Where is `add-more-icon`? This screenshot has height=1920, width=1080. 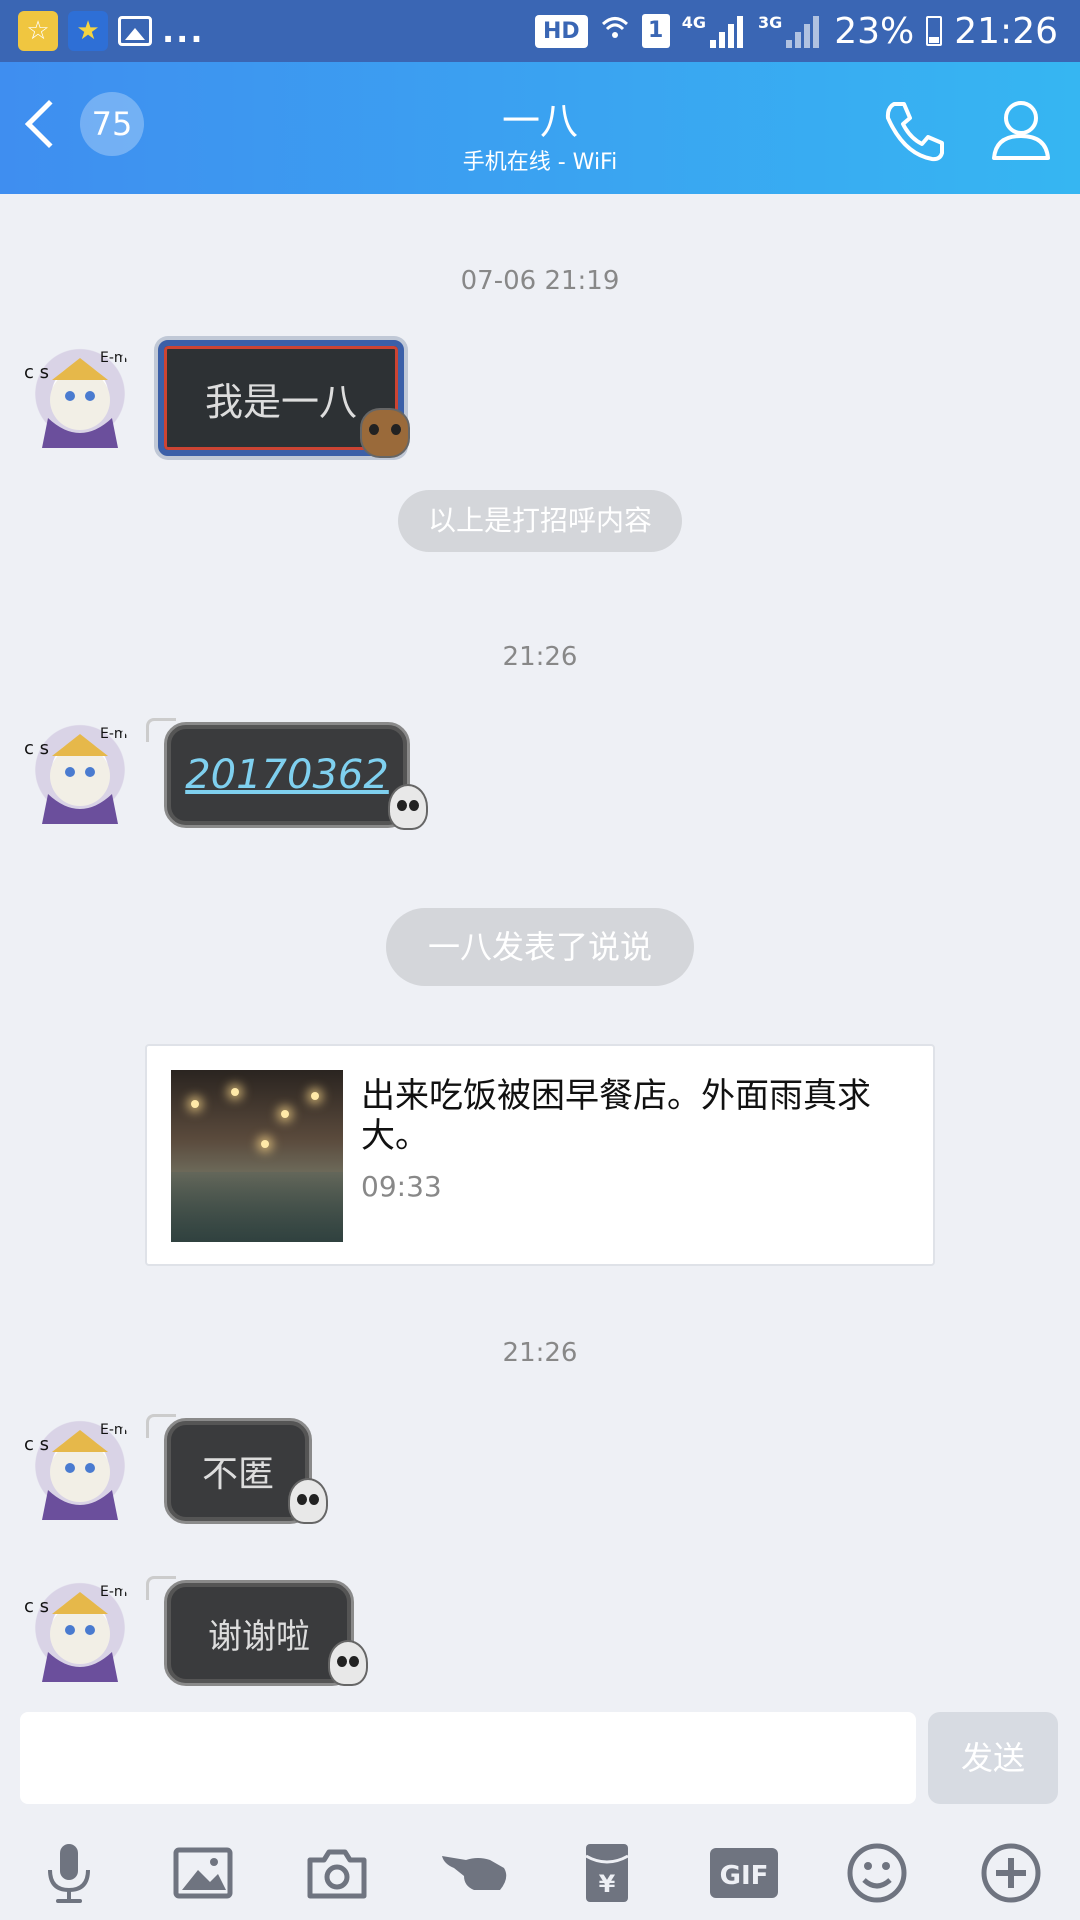
add-more-icon is located at coordinates (1011, 1873).